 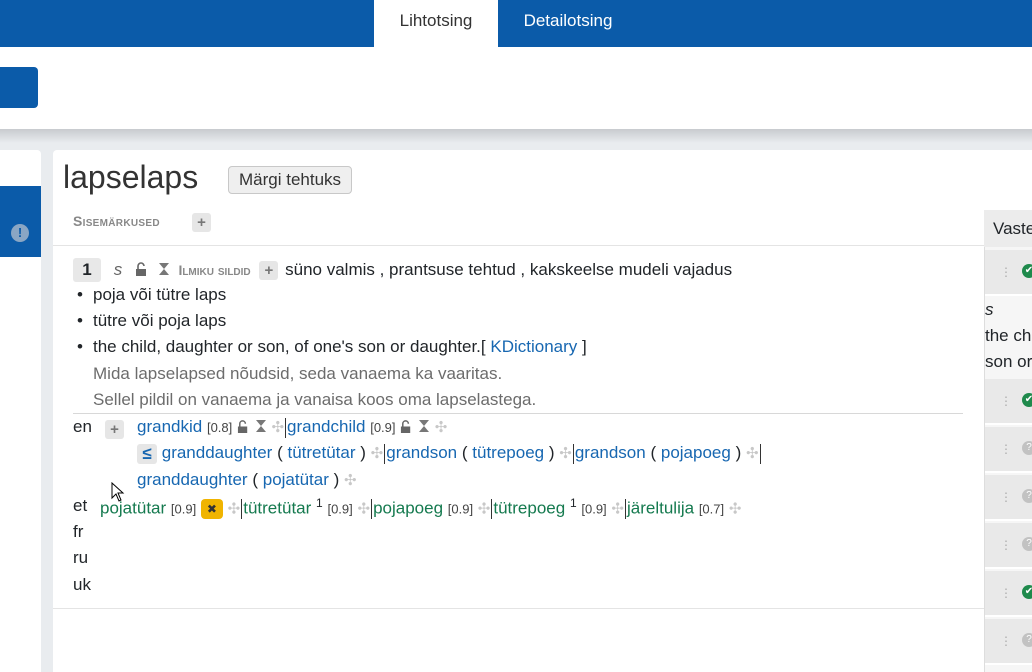 I want to click on translation-row-en: grandkid [0.8] ✣ grandchild [0.9] ✣, so click(x=292, y=427).